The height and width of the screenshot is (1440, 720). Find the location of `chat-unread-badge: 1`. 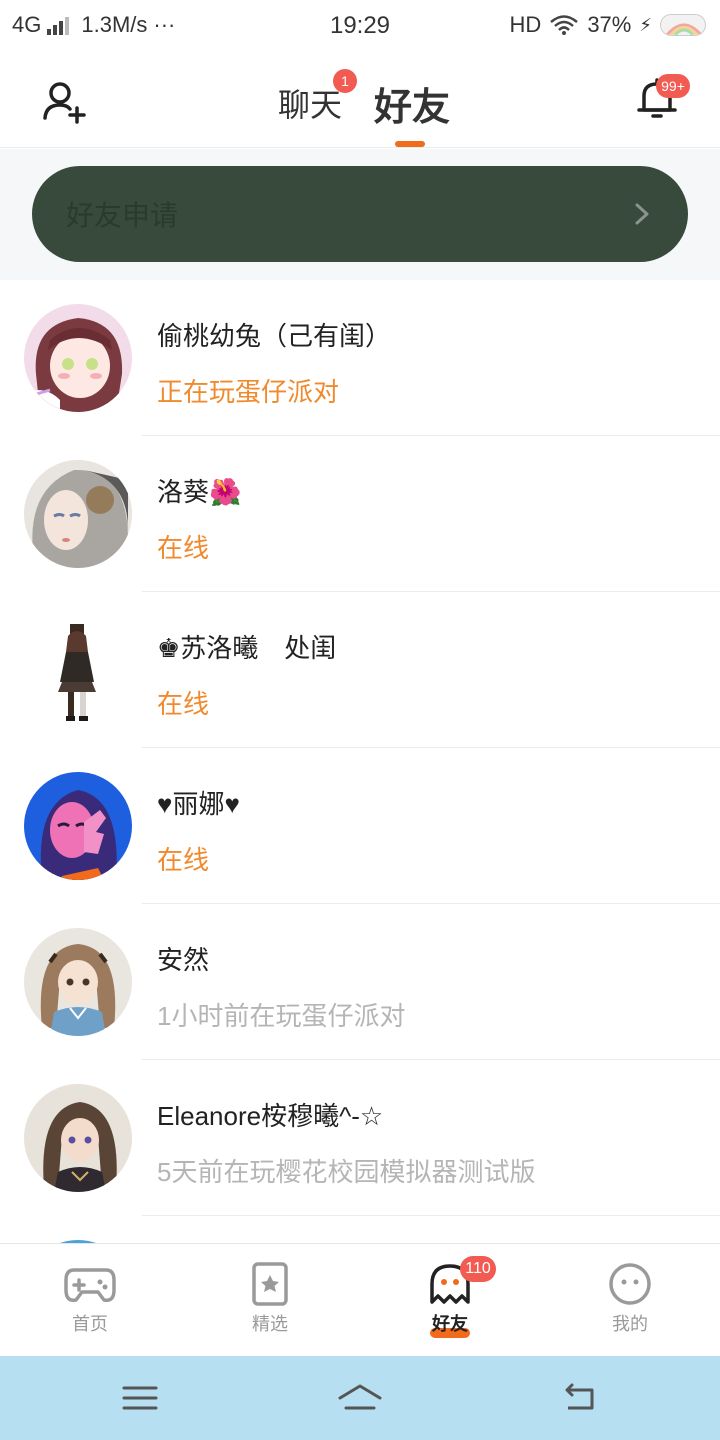

chat-unread-badge: 1 is located at coordinates (345, 81).